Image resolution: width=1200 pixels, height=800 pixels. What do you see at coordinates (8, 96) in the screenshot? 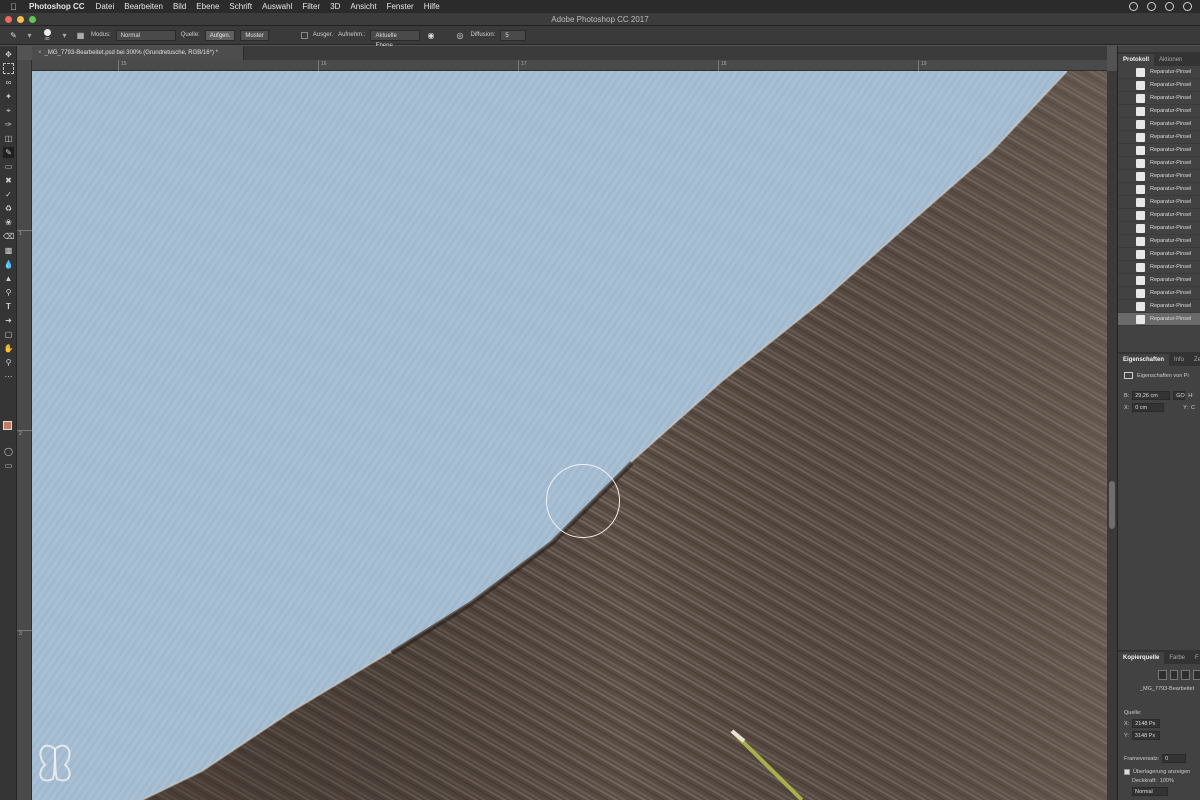
I see `quick-selection-tool-icon: ✦` at bounding box center [8, 96].